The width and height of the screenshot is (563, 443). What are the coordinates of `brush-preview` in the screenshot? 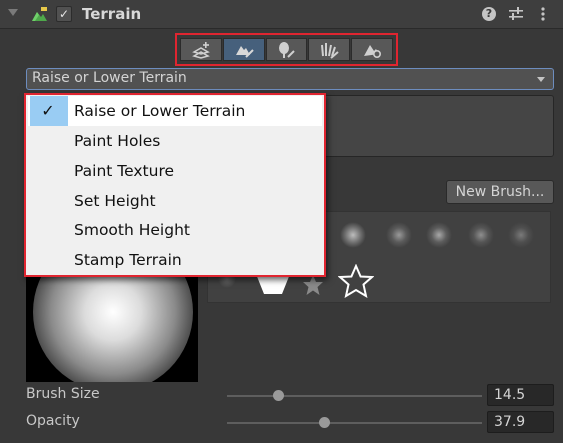 It's located at (112, 327).